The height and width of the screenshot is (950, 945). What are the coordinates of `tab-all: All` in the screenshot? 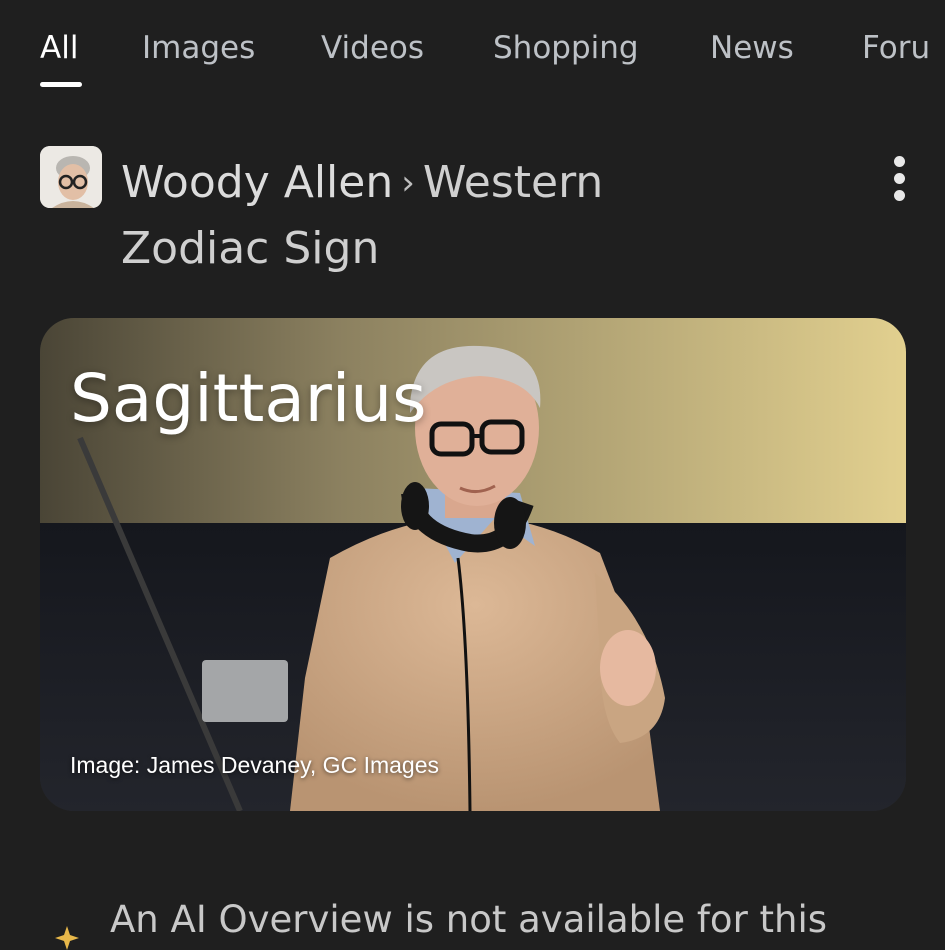 It's located at (59, 48).